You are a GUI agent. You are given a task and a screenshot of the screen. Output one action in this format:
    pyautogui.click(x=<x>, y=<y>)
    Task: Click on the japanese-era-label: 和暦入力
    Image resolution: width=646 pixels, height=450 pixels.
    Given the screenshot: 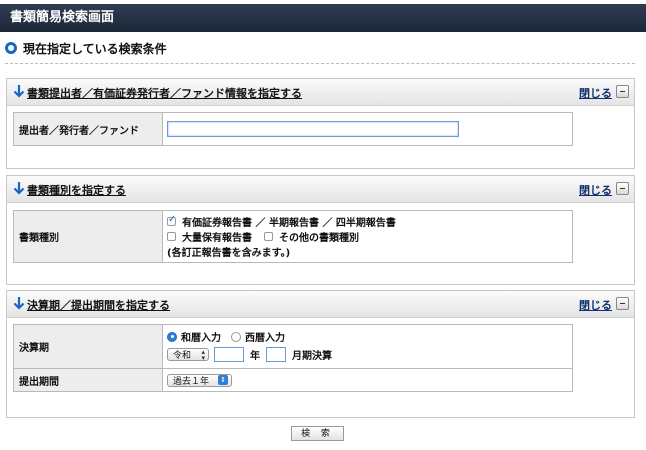 What is the action you would take?
    pyautogui.click(x=201, y=336)
    